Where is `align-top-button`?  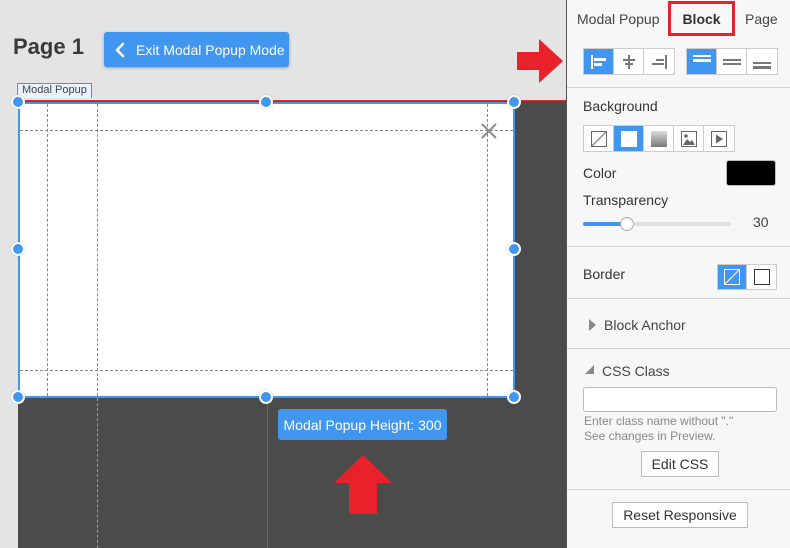
align-top-button is located at coordinates (702, 61).